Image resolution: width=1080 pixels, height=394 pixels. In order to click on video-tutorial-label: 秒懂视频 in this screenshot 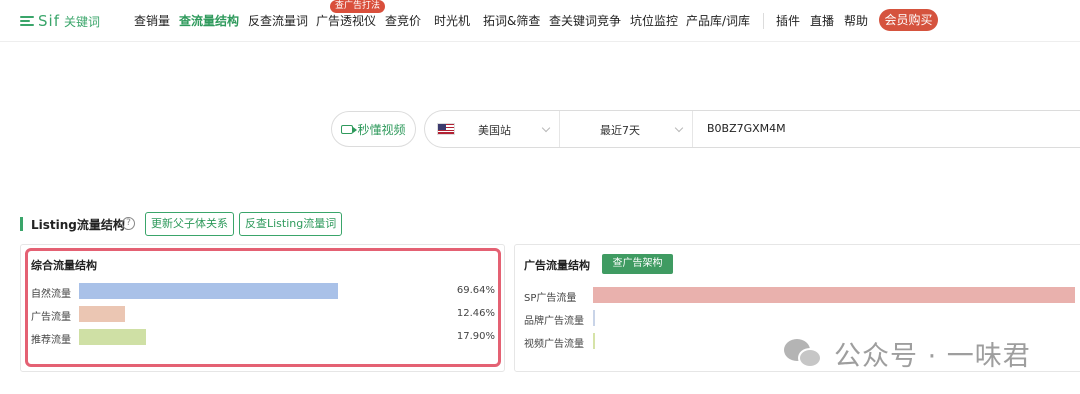, I will do `click(381, 129)`.